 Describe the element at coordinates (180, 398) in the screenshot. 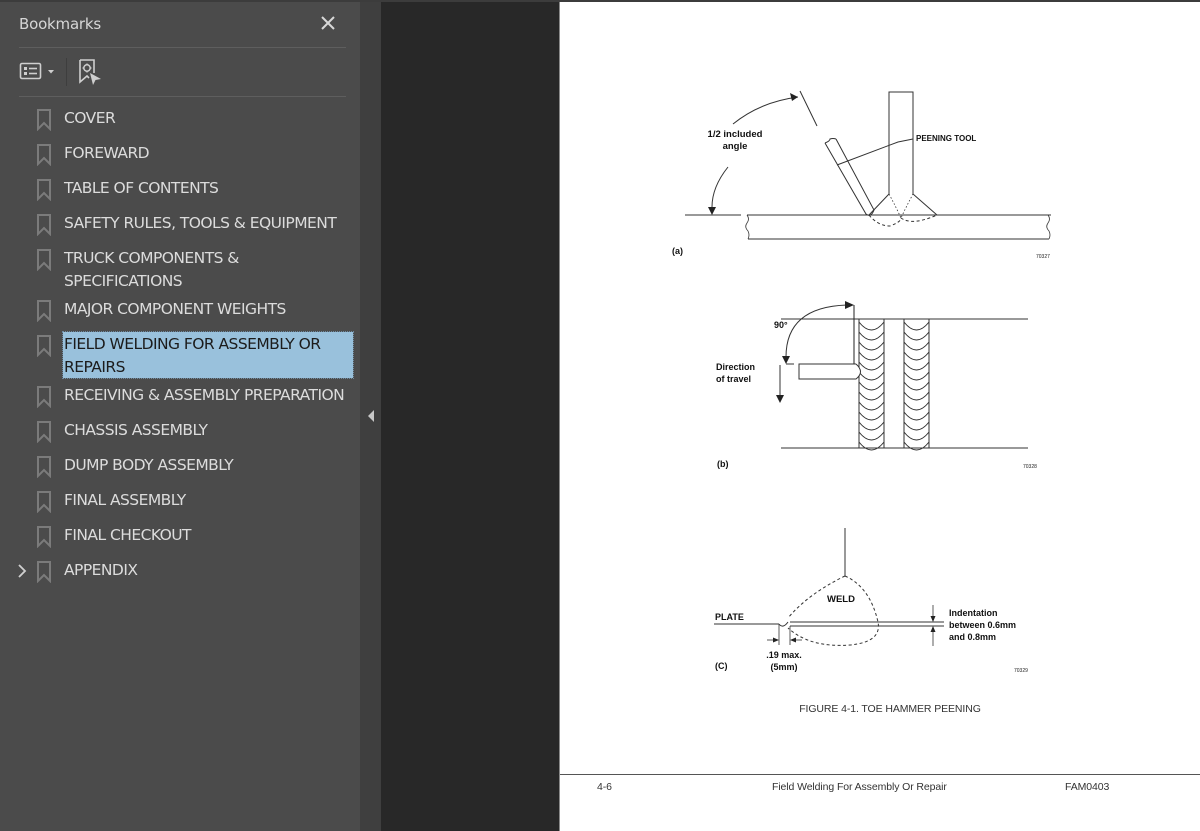

I see `bookmark-item-receiving-assembly-prep: RECEIVING & ASSEMBLY PREPARATION` at that location.